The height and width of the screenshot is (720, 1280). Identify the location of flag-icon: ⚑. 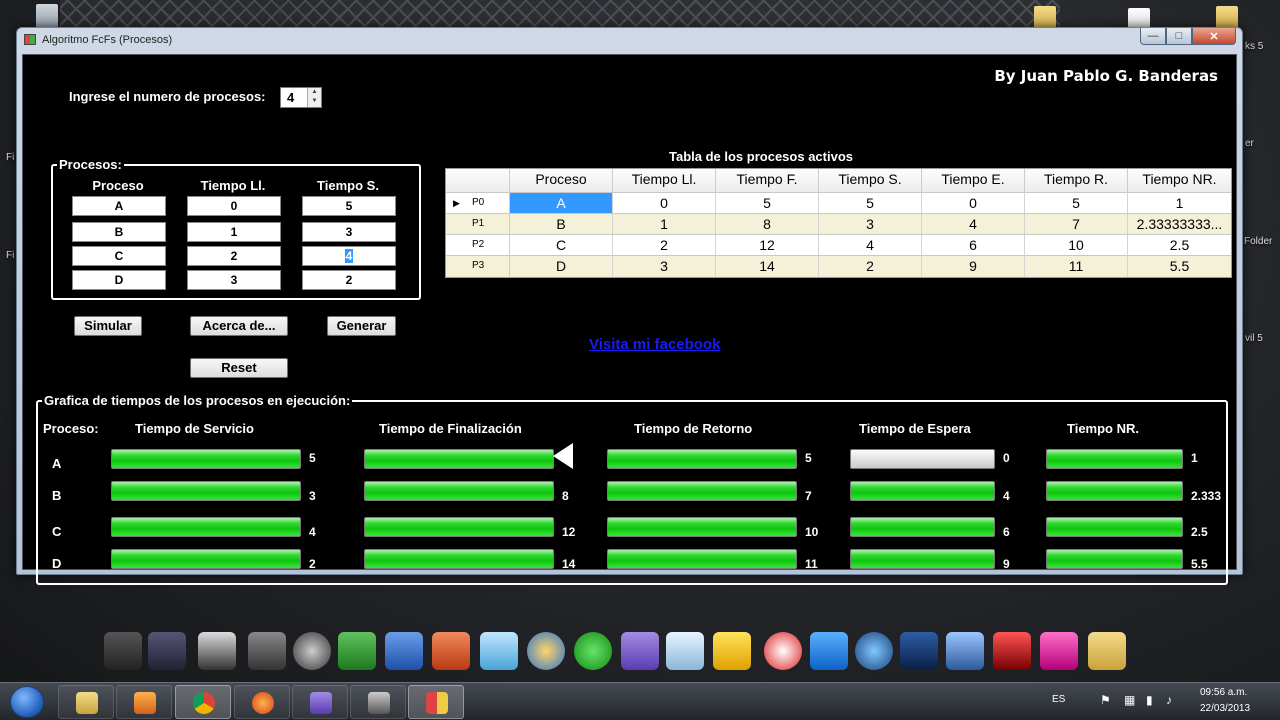
(1105, 700).